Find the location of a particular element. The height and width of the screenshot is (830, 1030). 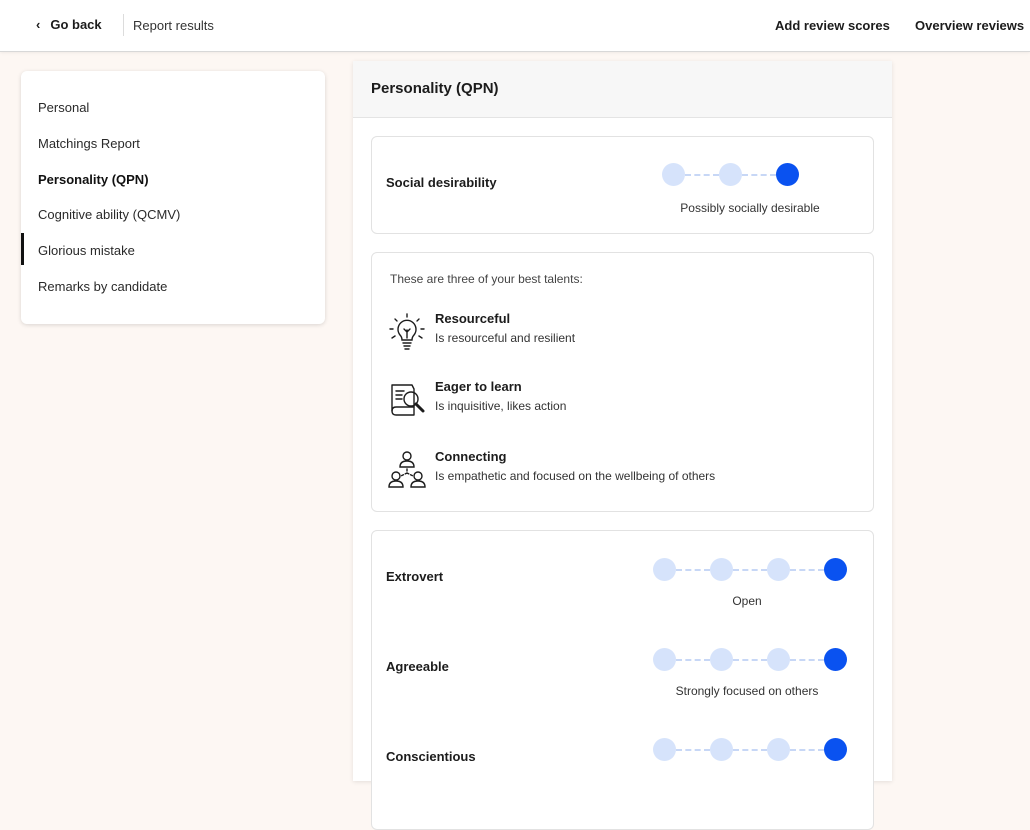

conscientious-scale is located at coordinates (750, 749).